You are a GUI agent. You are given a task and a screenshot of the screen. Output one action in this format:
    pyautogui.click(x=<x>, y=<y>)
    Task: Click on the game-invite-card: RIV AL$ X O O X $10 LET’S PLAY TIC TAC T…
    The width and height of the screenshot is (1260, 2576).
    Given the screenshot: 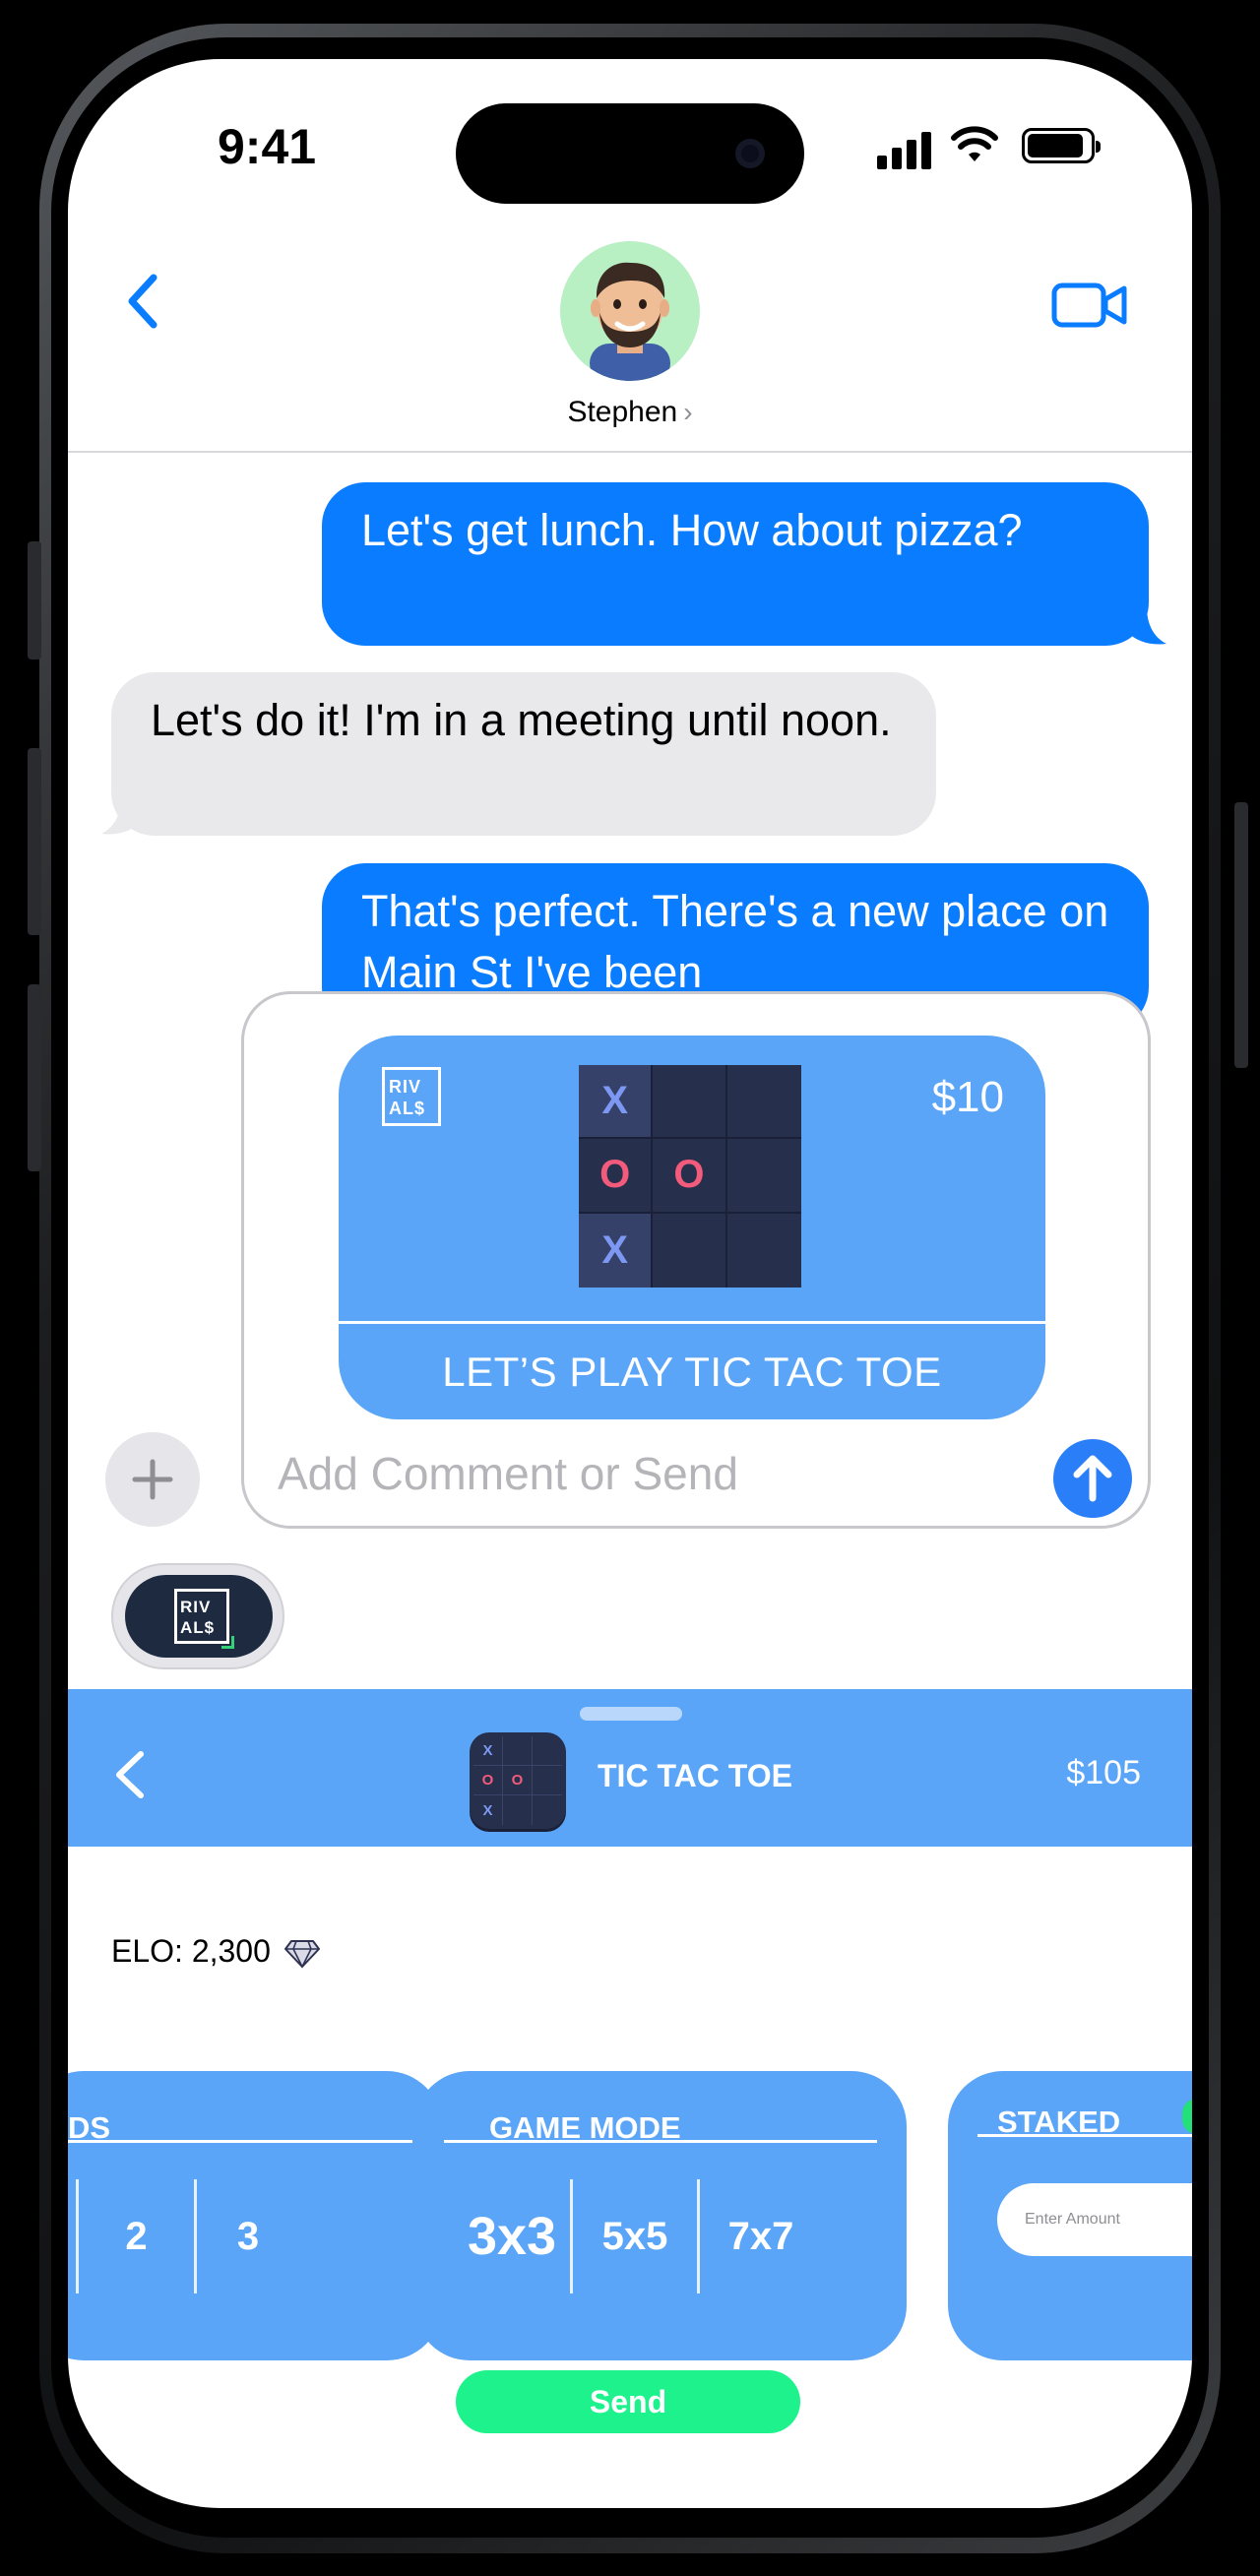 What is the action you would take?
    pyautogui.click(x=692, y=1227)
    